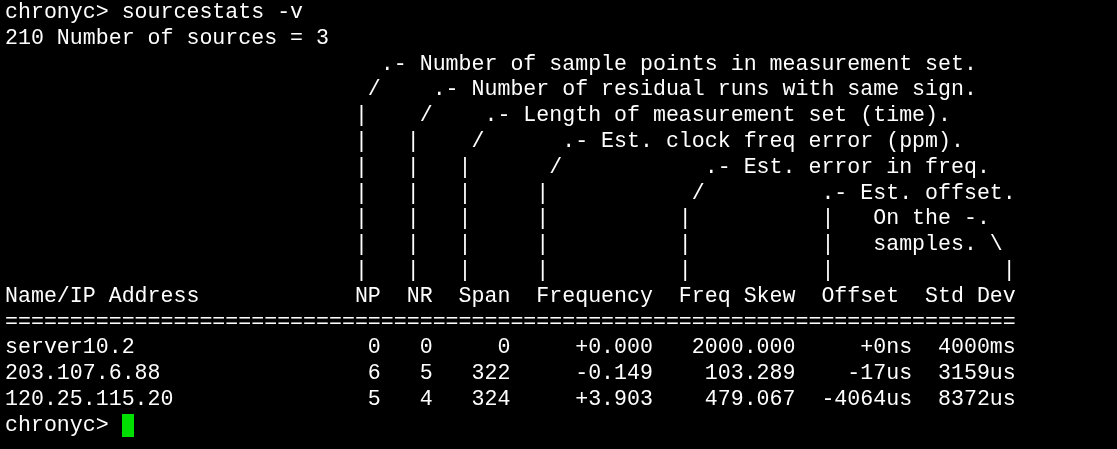 The image size is (1117, 449). I want to click on column-header: Name/IP Address NP NR Span Frequency Freq Skew Offset Std Dev, so click(510, 296).